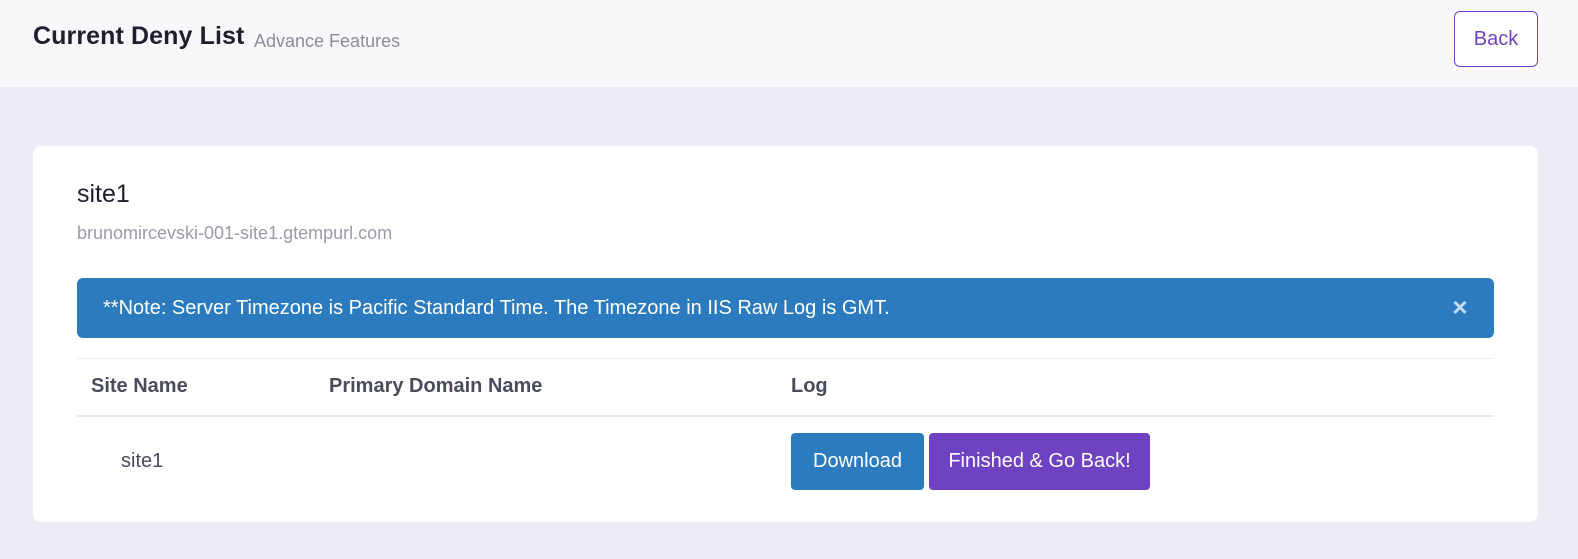 The height and width of the screenshot is (559, 1578). I want to click on table-divider, so click(785, 358).